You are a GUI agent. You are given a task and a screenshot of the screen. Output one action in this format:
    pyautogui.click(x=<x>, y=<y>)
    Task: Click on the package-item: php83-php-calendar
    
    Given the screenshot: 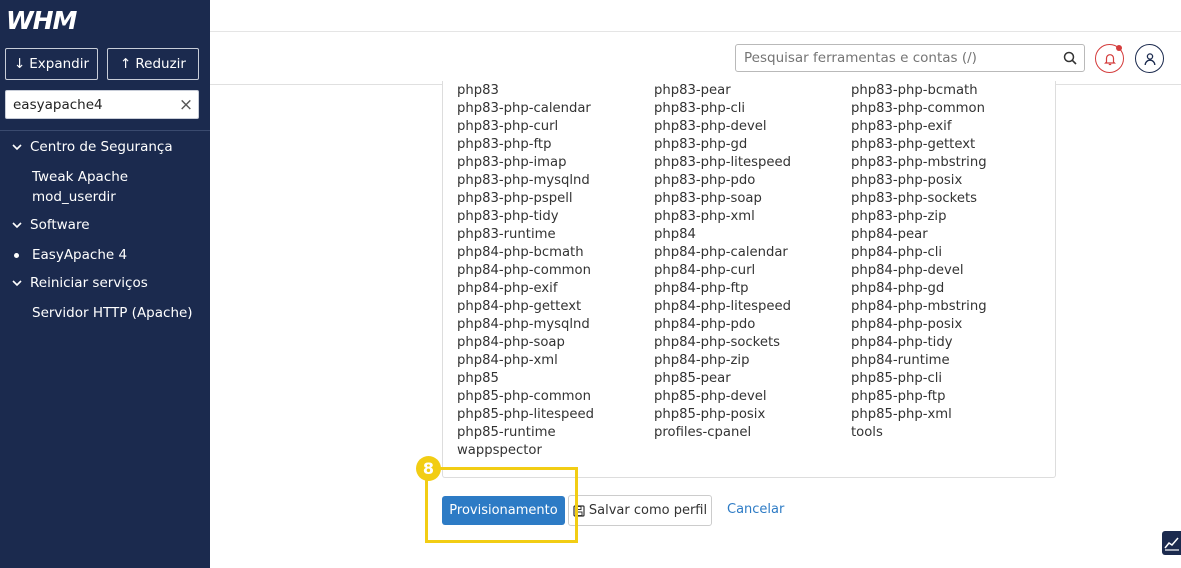 What is the action you would take?
    pyautogui.click(x=524, y=108)
    